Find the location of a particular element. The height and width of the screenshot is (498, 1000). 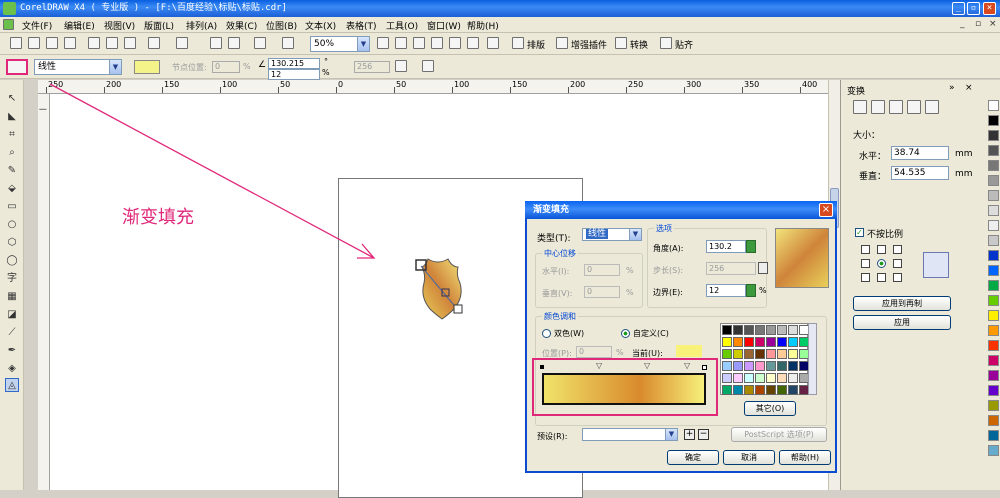

snap-icon is located at coordinates (666, 43).